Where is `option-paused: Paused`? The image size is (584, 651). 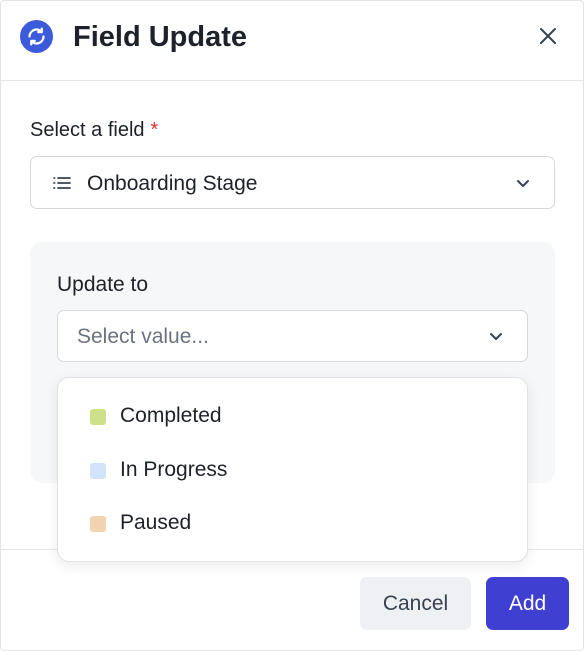
option-paused: Paused is located at coordinates (292, 523).